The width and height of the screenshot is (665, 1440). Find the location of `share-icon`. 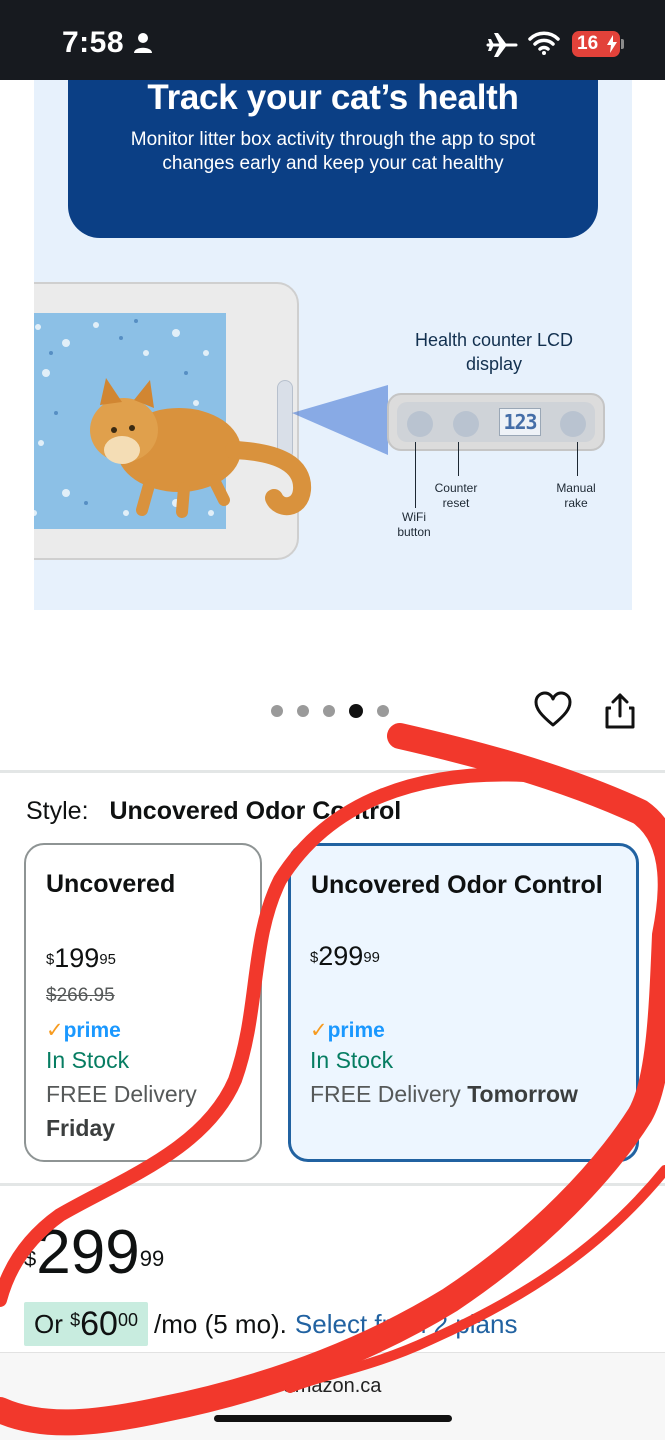

share-icon is located at coordinates (620, 711).